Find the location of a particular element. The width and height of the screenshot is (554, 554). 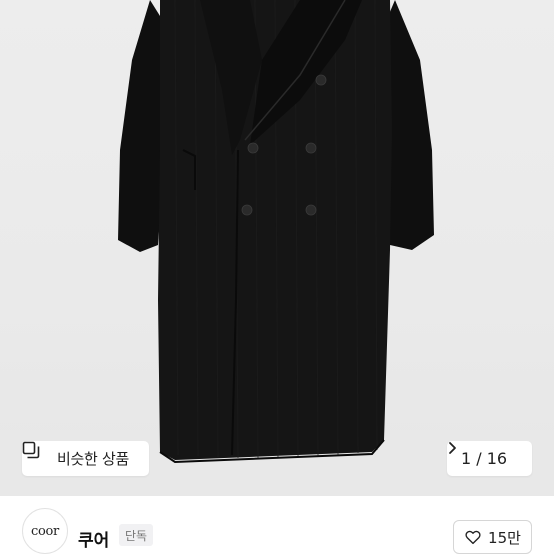

seller-bar: coor 쿠어 단독 15만 is located at coordinates (277, 525).